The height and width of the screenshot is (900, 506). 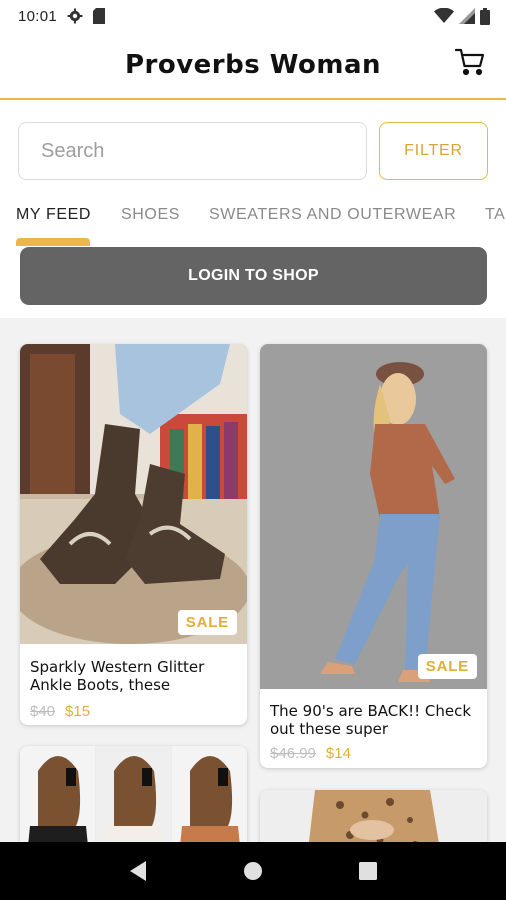 What do you see at coordinates (78, 711) in the screenshot?
I see `sale-price: $15` at bounding box center [78, 711].